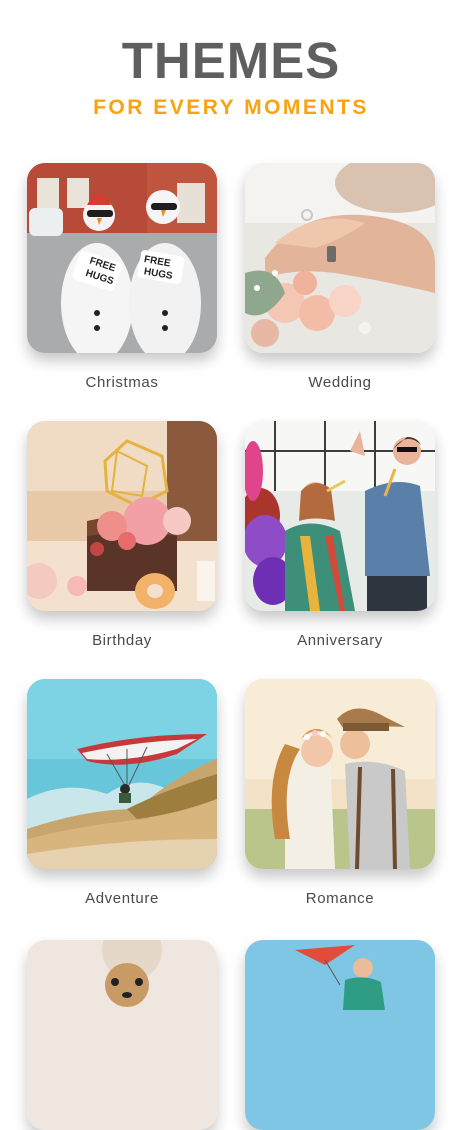 The height and width of the screenshot is (1130, 462). I want to click on partial-photo-left, so click(122, 1035).